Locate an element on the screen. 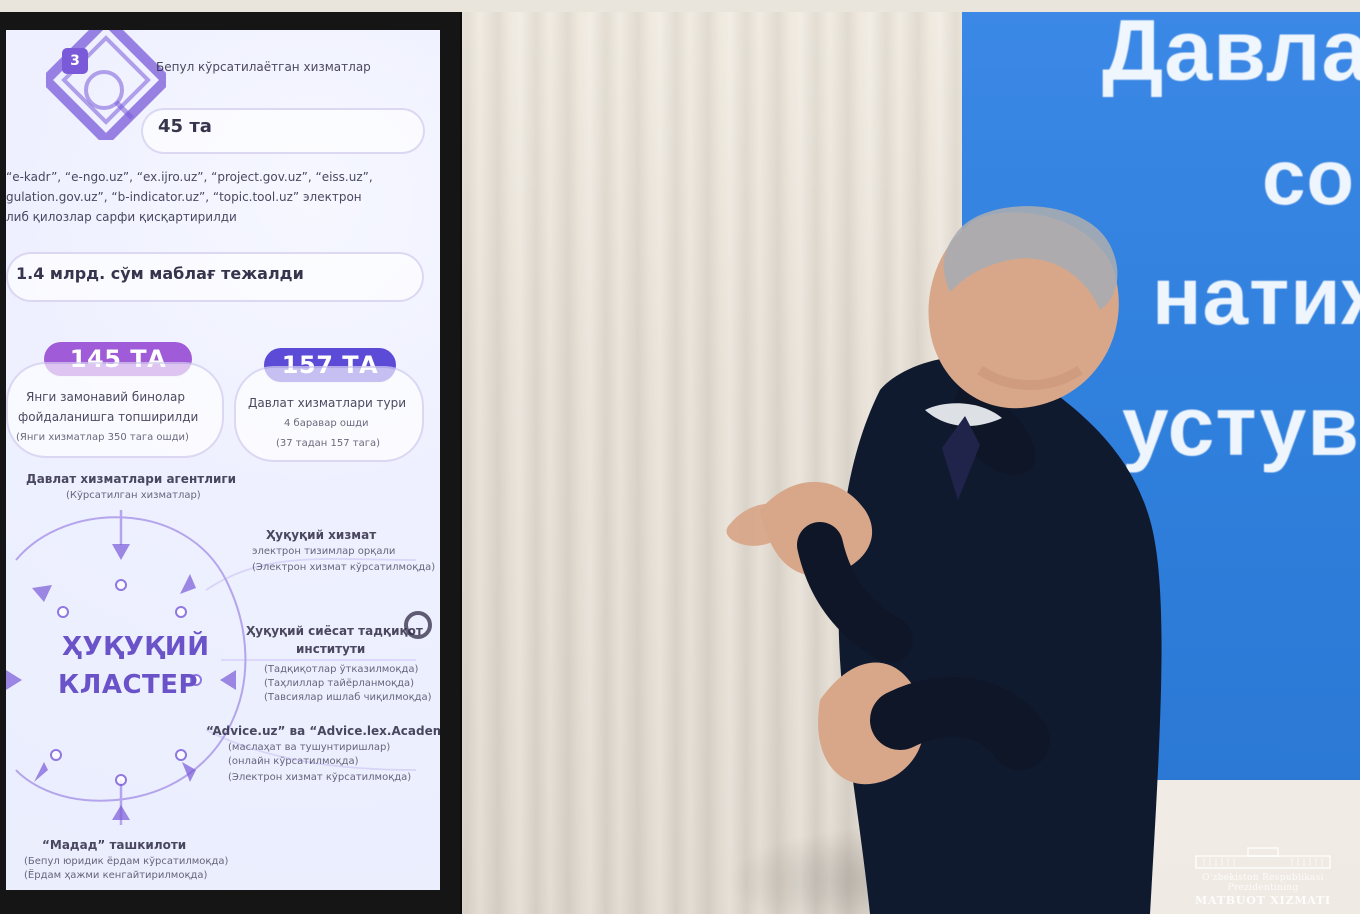 This screenshot has width=1360, height=914. cluster-line-2: КЛАСТЕР is located at coordinates (128, 685).